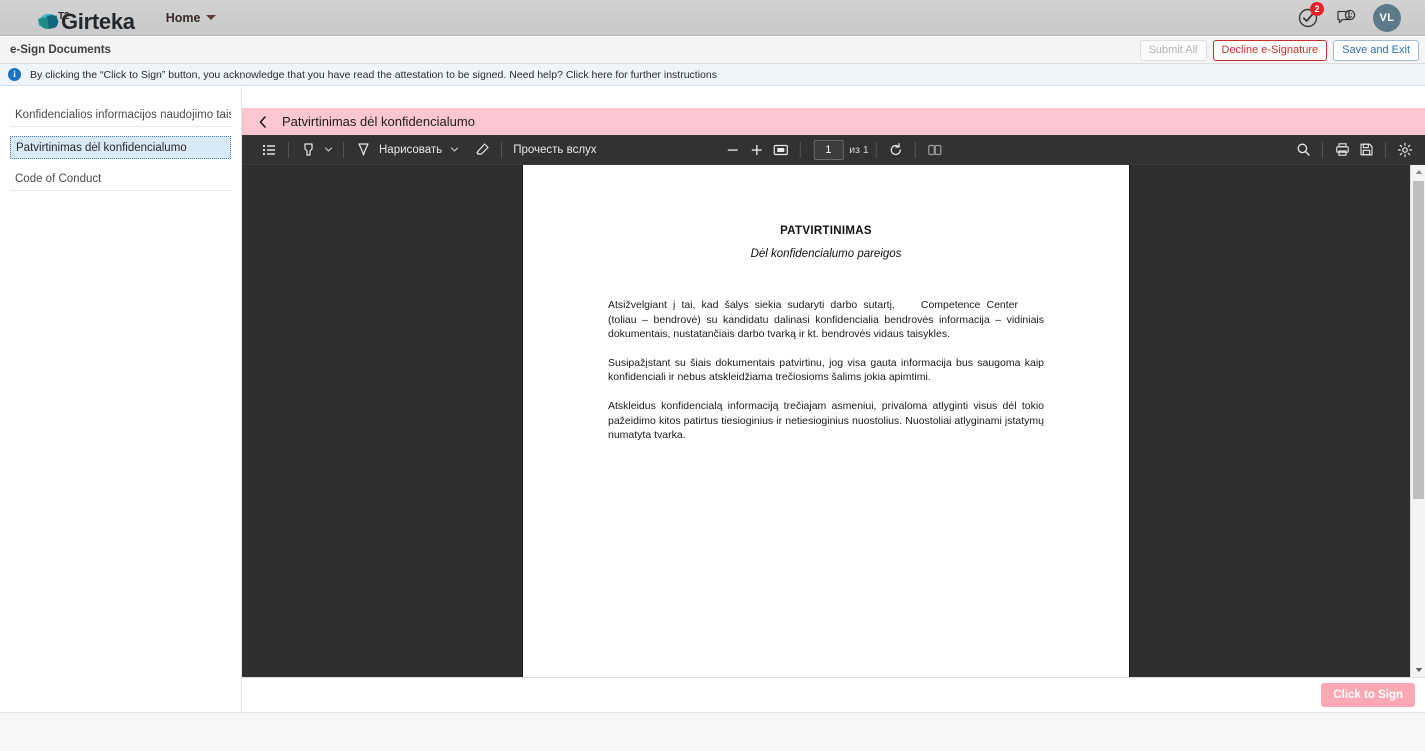  I want to click on save-icon, so click(1366, 150).